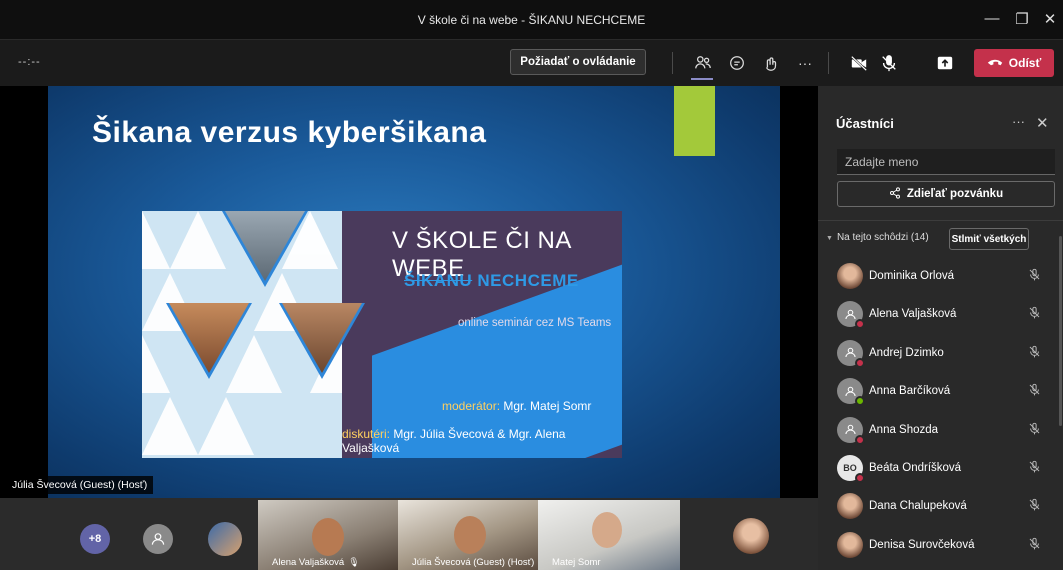 Image resolution: width=1063 pixels, height=570 pixels. I want to click on participant-row: Dana Chalupeková, so click(940, 507).